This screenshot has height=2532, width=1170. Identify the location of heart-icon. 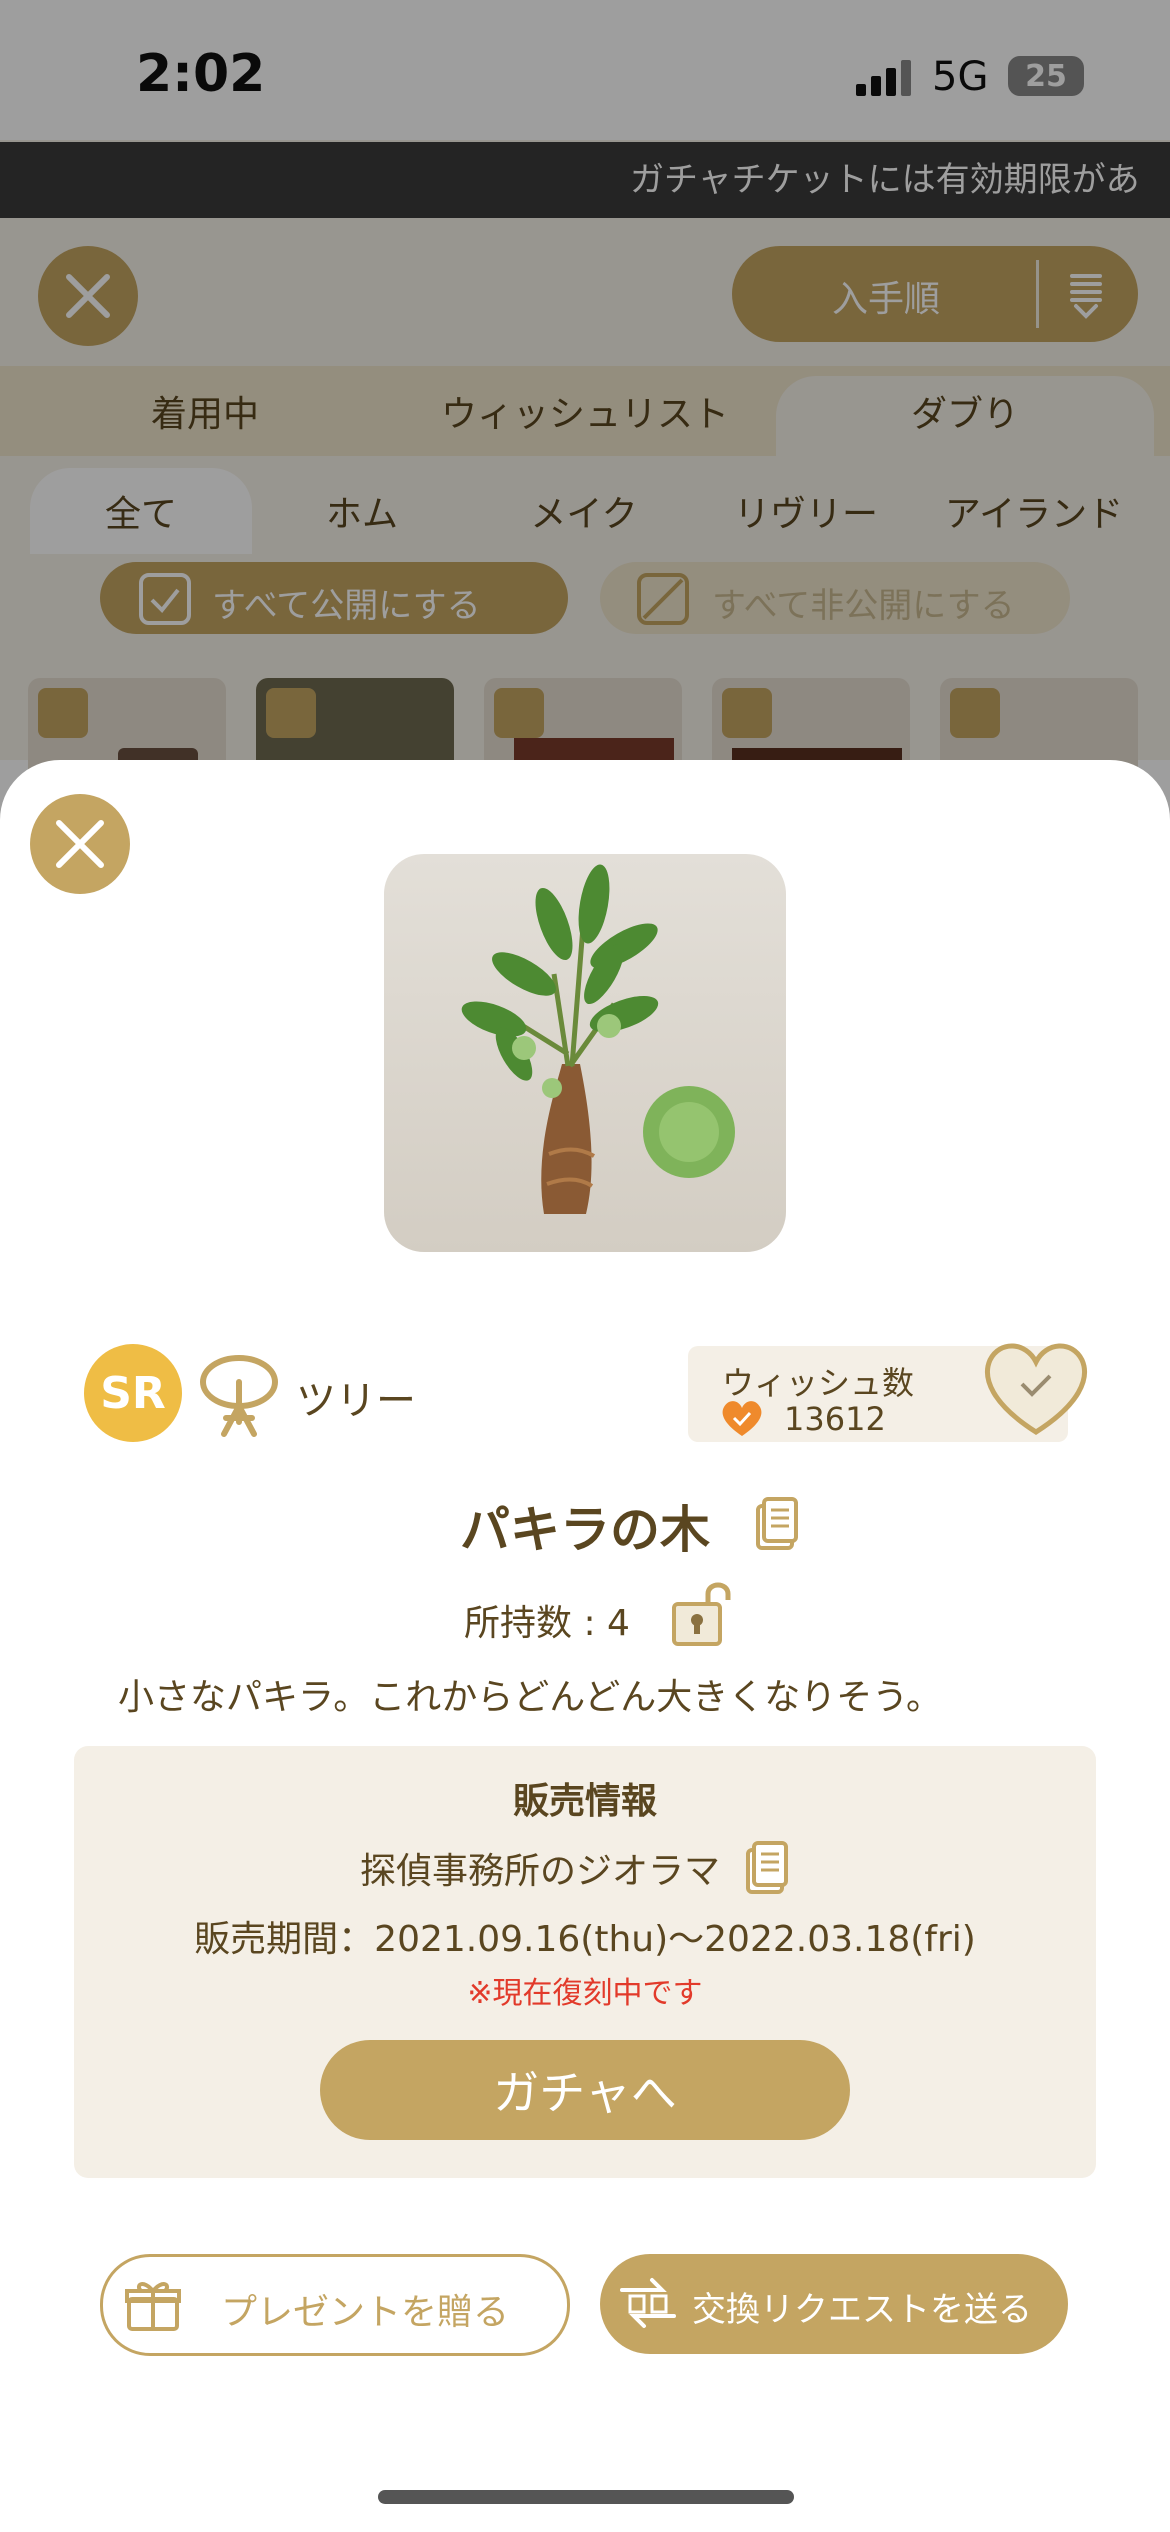
(1036, 1389).